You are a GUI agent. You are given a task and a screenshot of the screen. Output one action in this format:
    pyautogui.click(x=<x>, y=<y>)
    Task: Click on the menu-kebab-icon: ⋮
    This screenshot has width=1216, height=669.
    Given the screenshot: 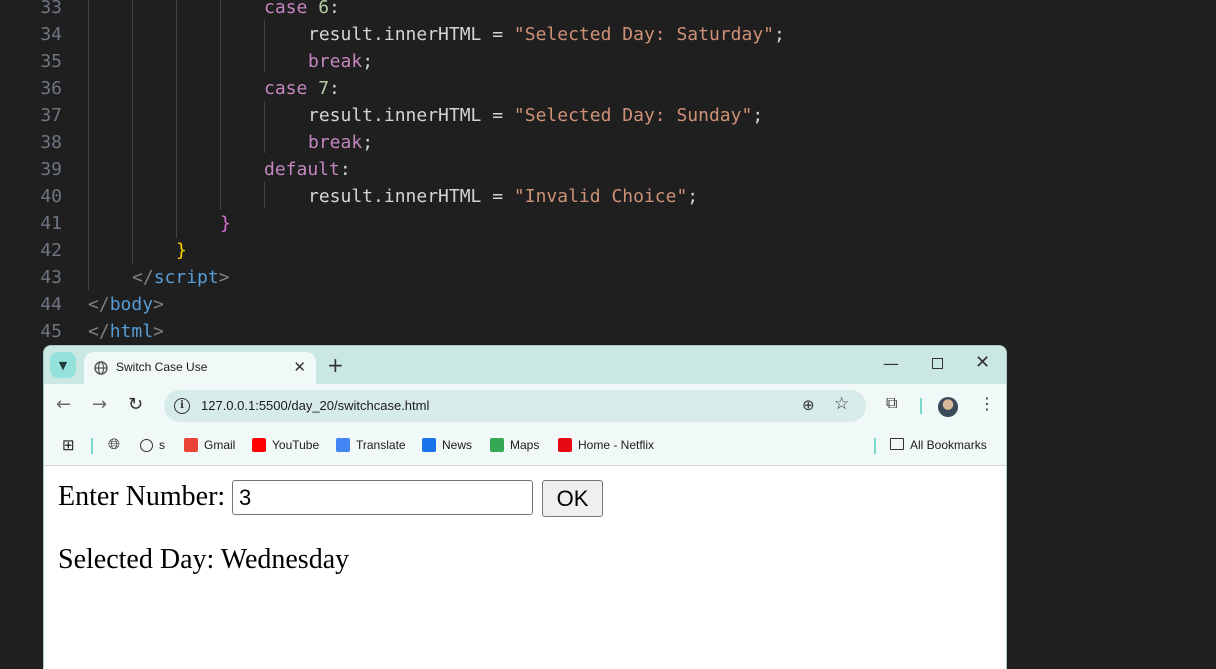 What is the action you would take?
    pyautogui.click(x=987, y=403)
    